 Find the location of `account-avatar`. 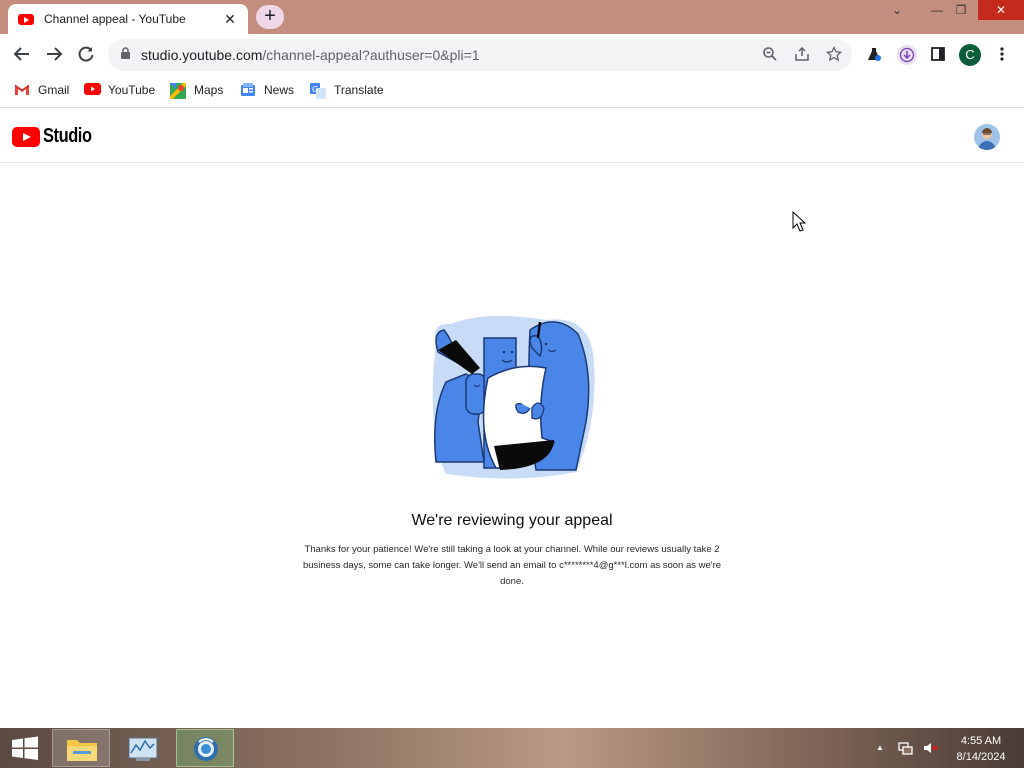

account-avatar is located at coordinates (987, 137).